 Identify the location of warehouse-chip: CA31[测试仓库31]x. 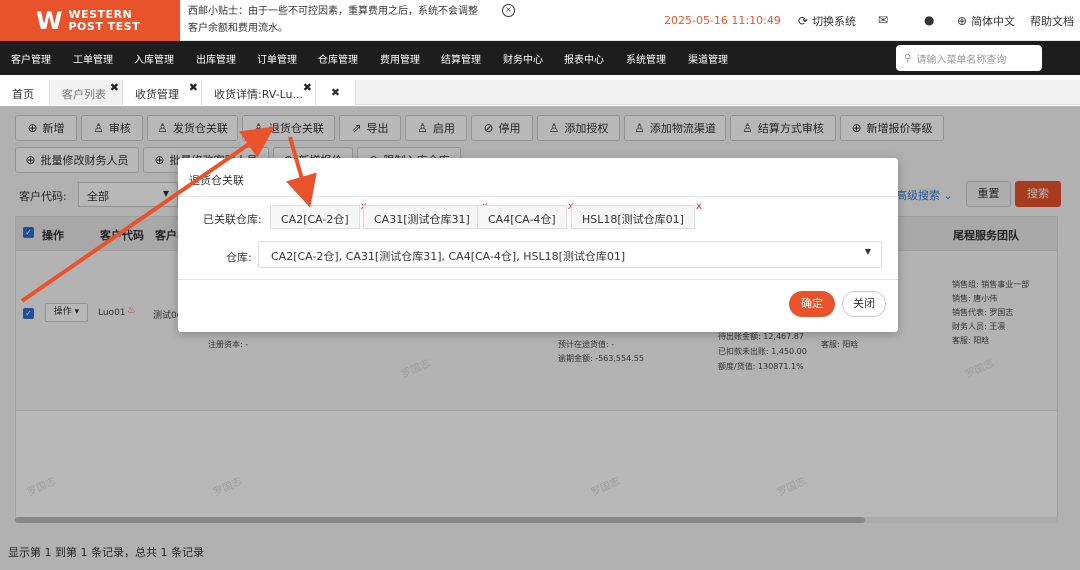
(425, 215).